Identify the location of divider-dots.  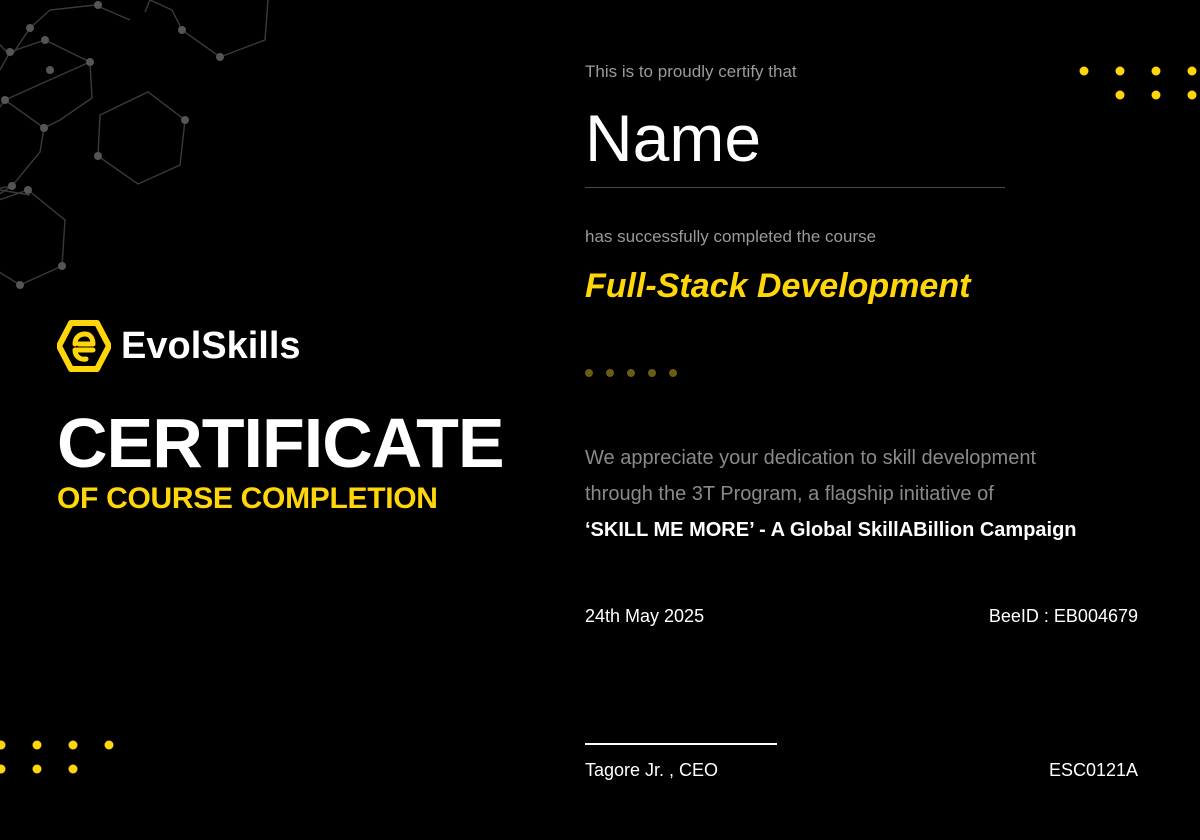
(631, 373).